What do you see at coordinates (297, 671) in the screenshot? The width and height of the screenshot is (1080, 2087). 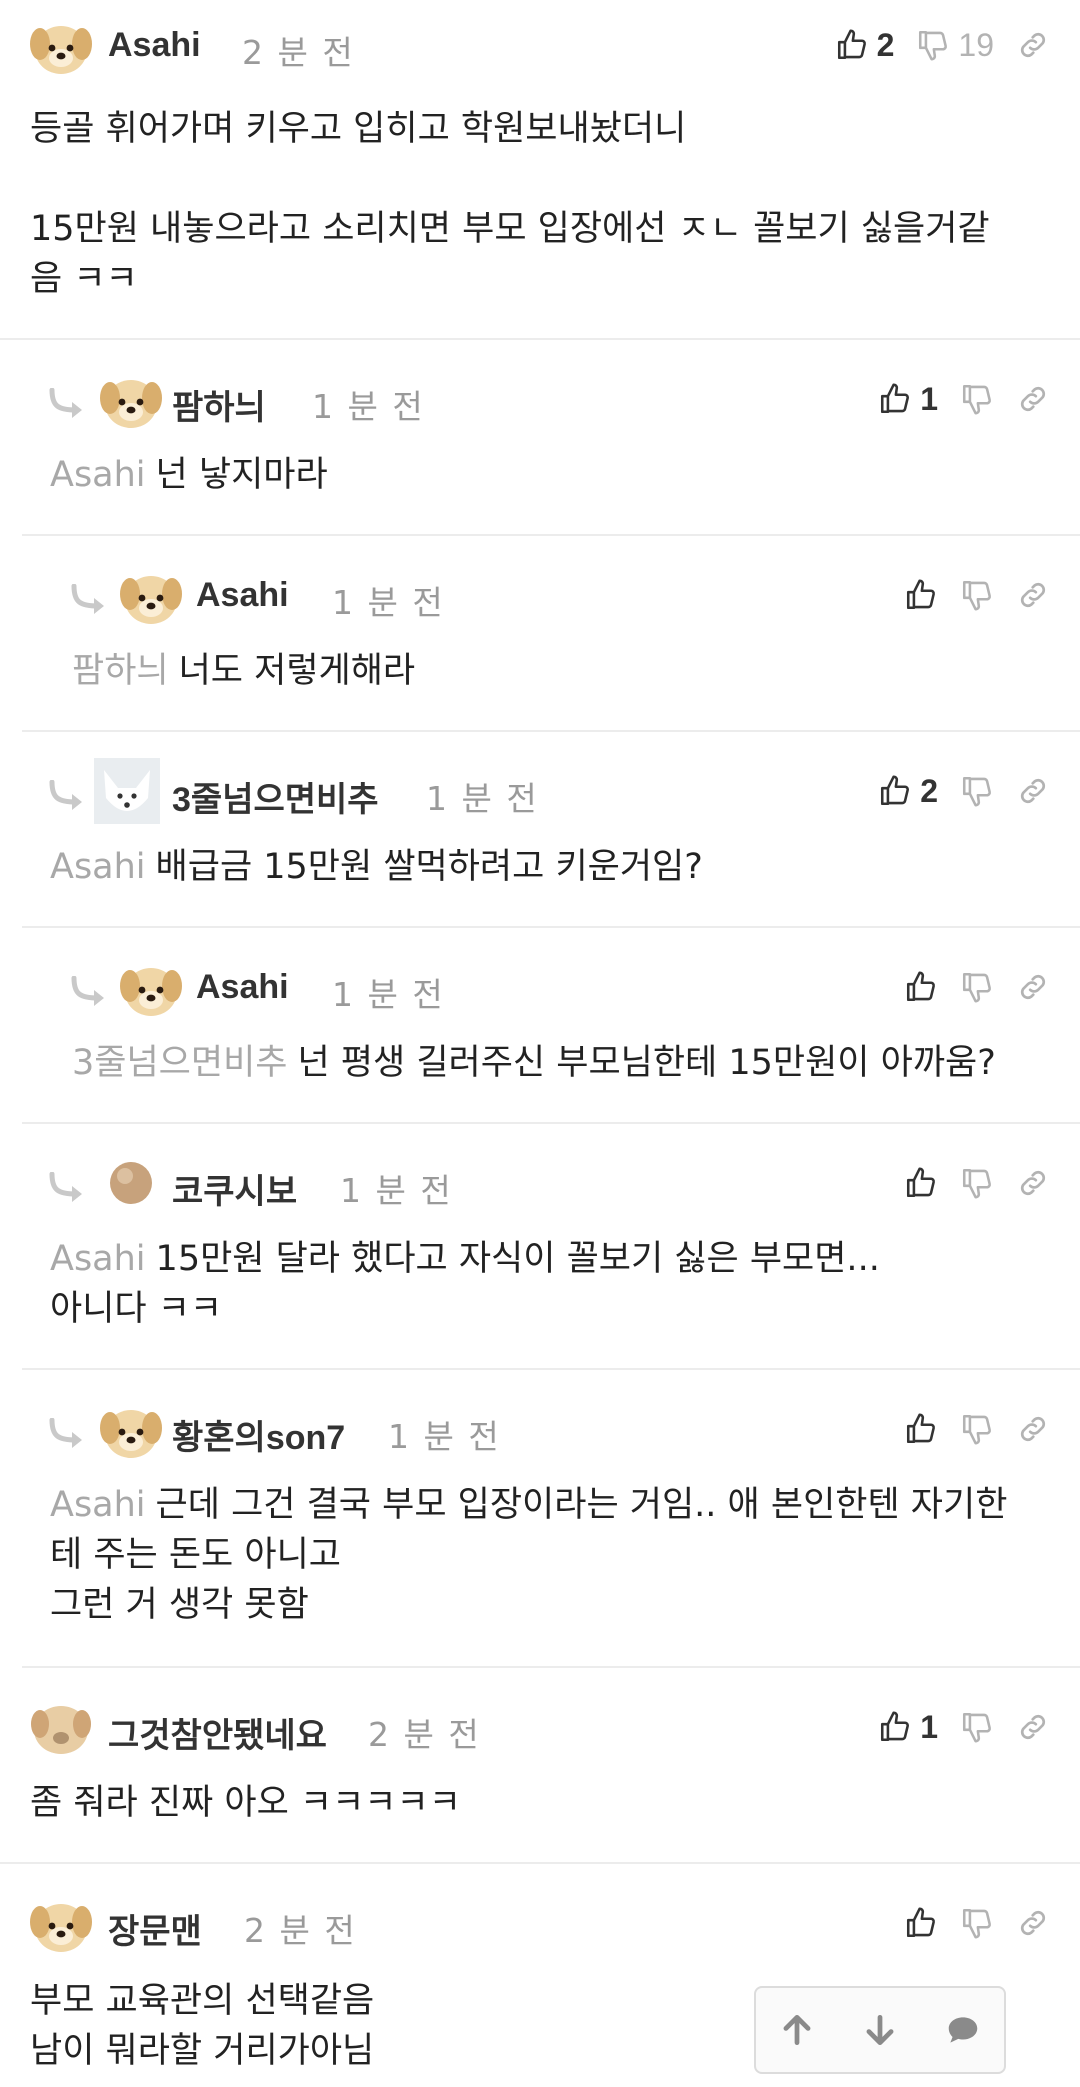 I see `comment-text: 너도 저렇게해라` at bounding box center [297, 671].